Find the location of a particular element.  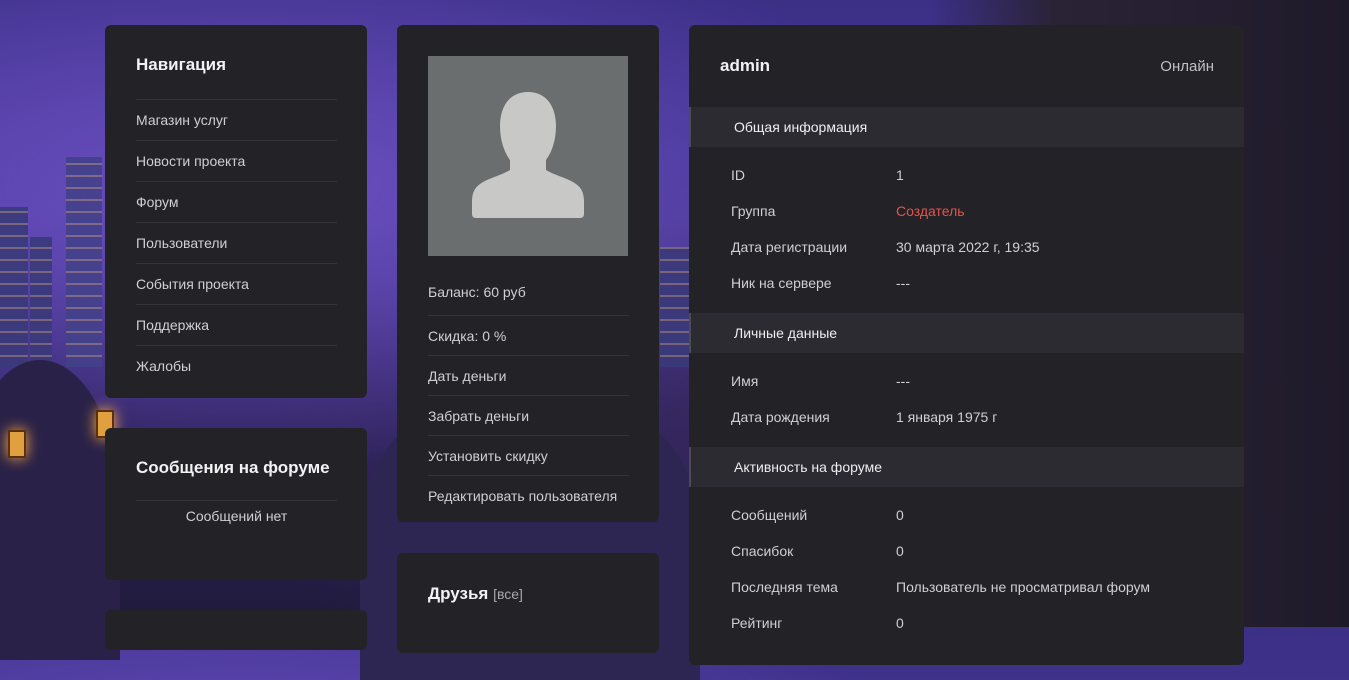

navigation-title: Навигация is located at coordinates (181, 64).